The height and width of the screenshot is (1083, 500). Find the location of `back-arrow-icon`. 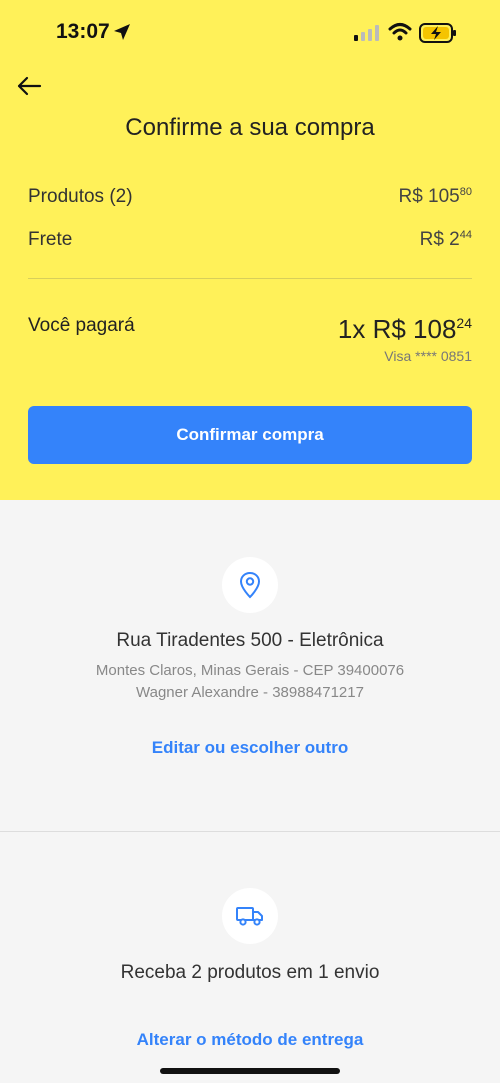

back-arrow-icon is located at coordinates (29, 86).